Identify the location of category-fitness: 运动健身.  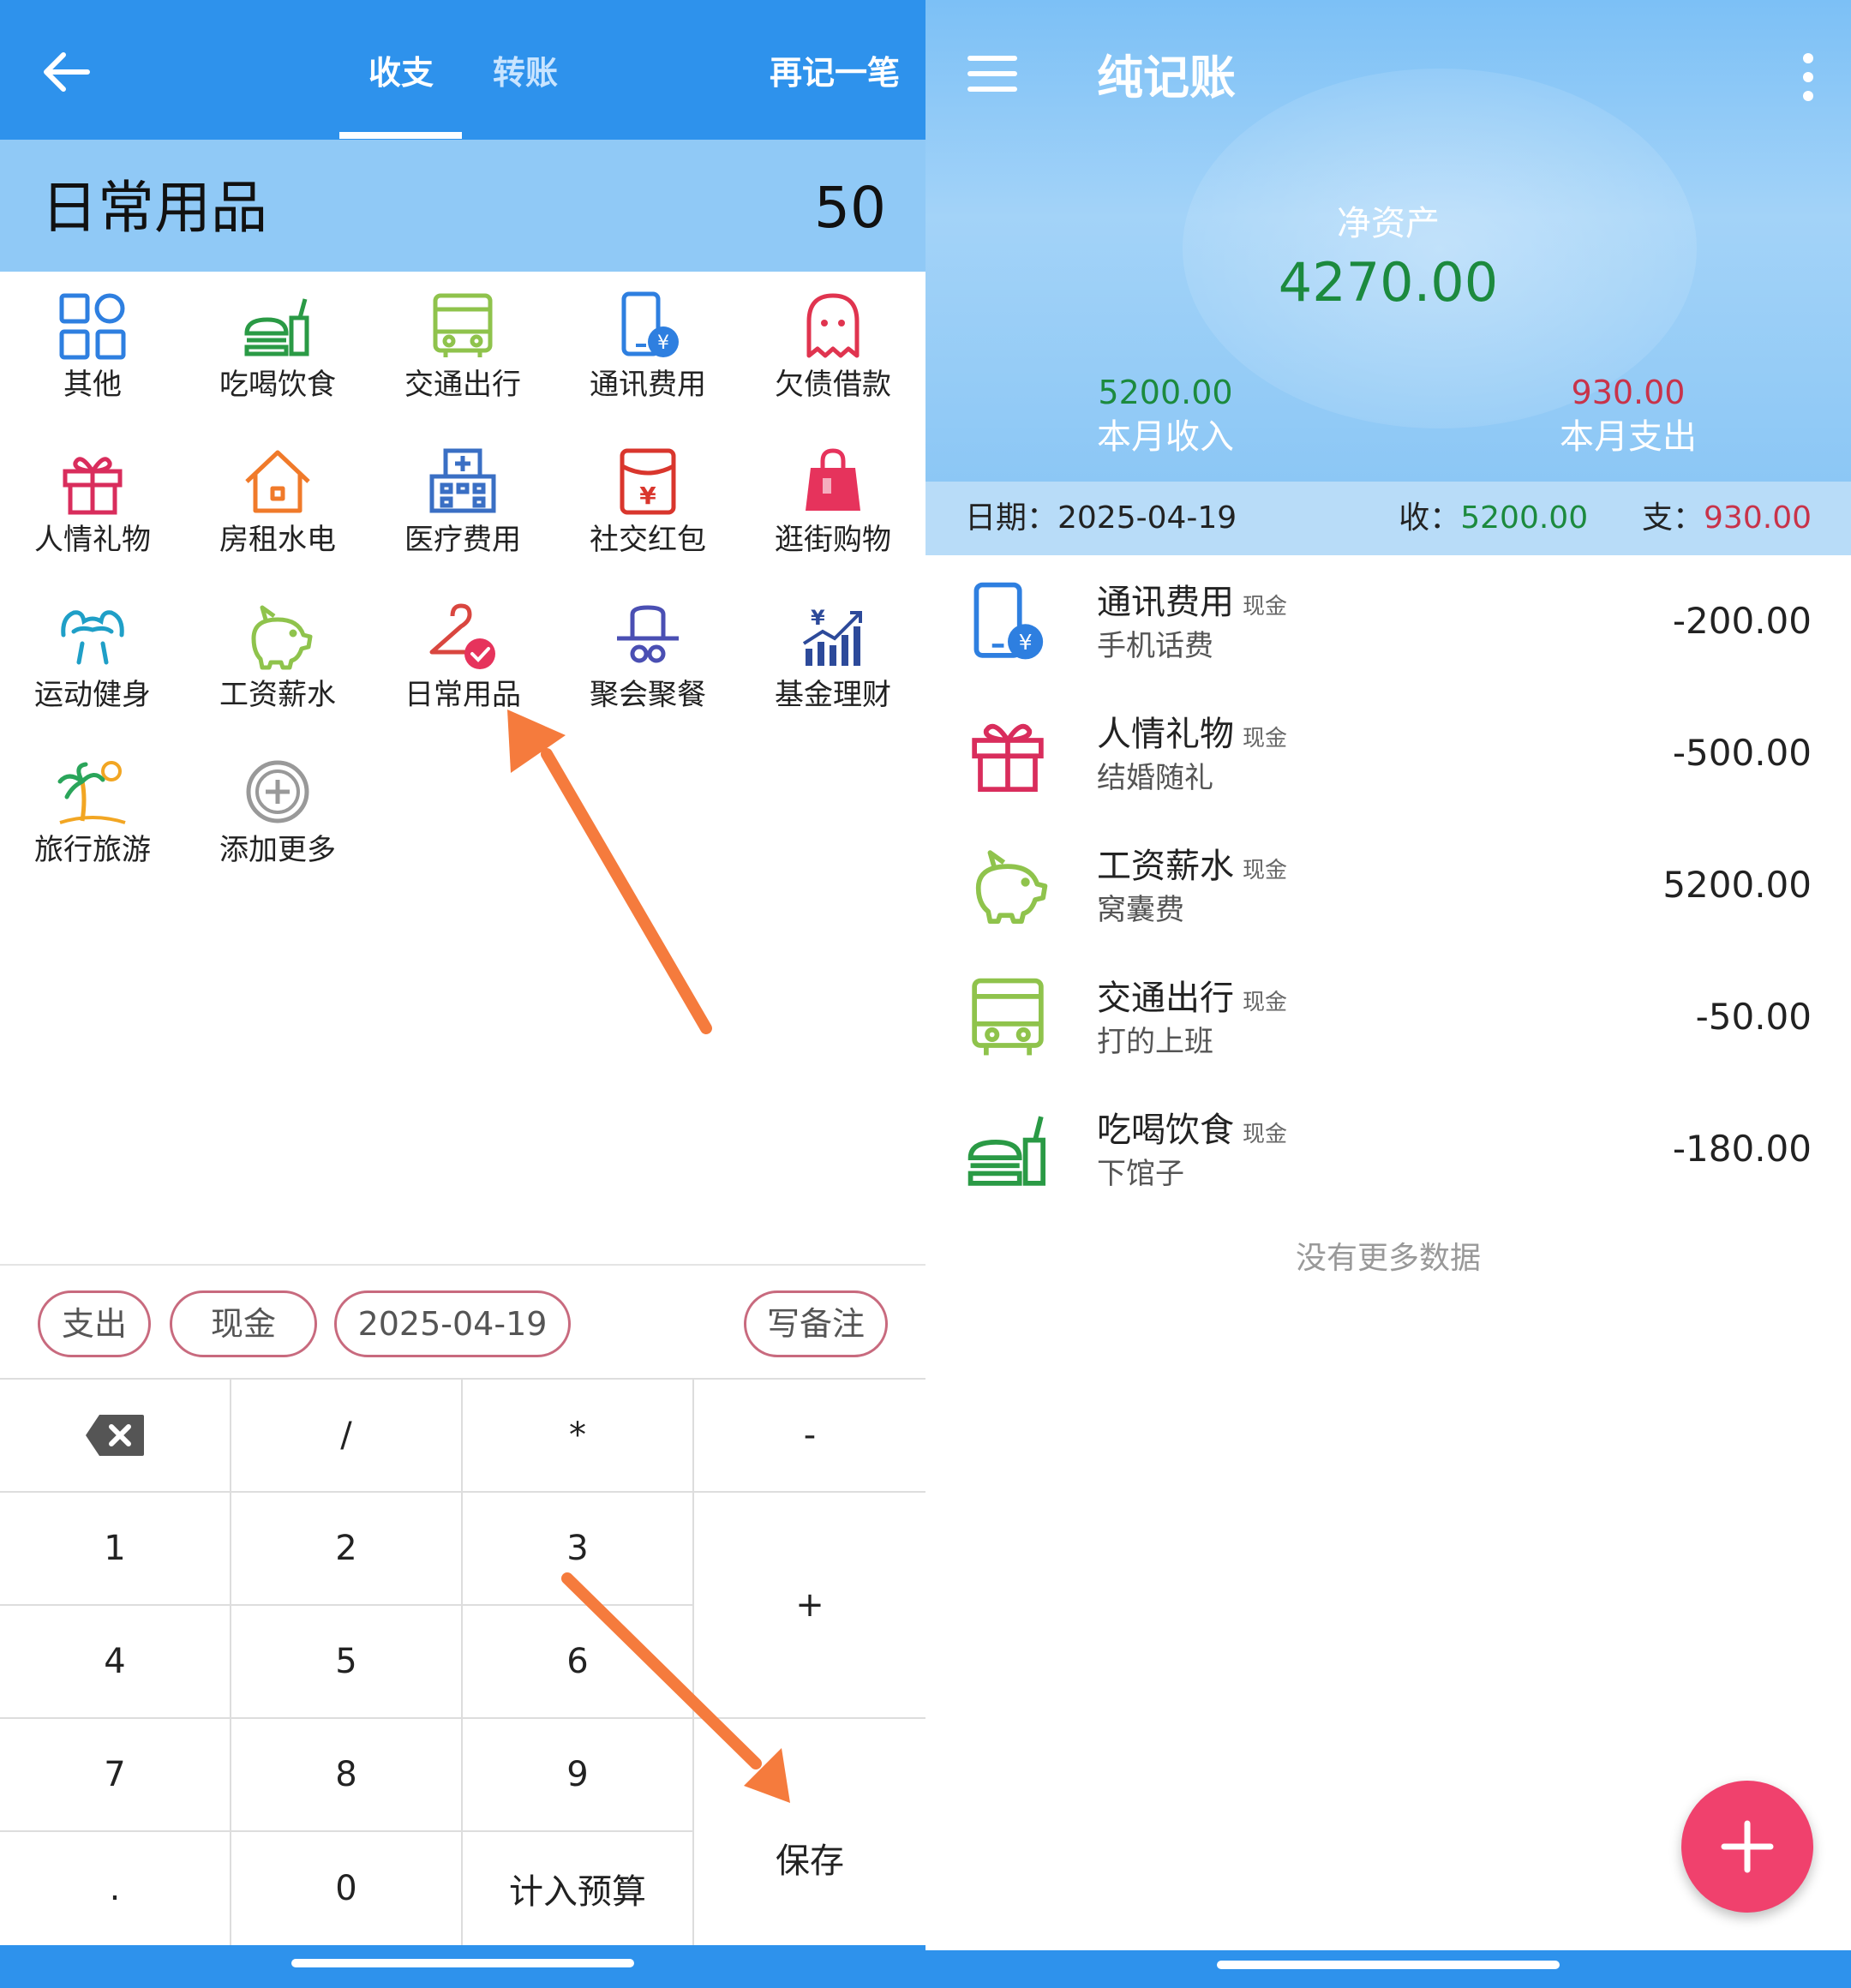
(92, 659).